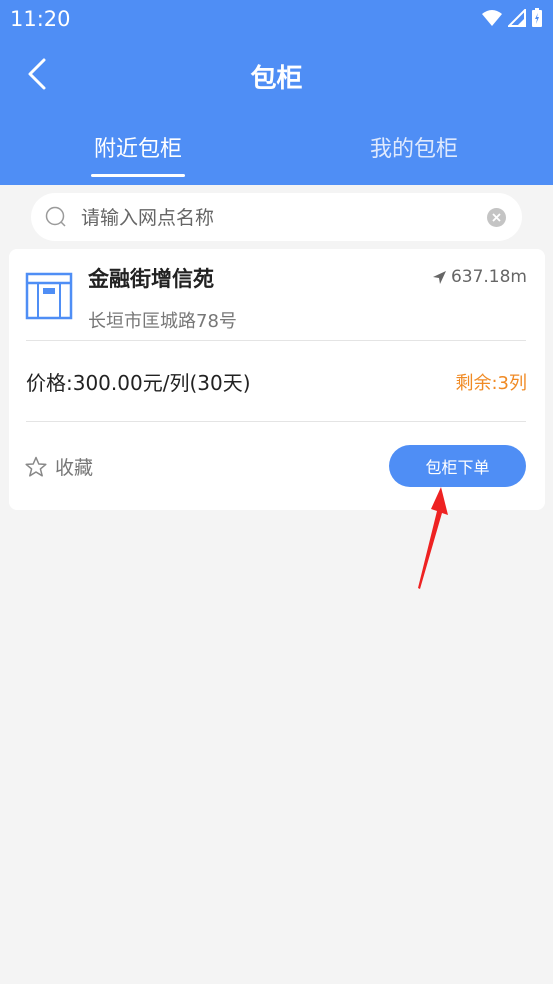  I want to click on order-cabinet-button: 包柜下单, so click(457, 466).